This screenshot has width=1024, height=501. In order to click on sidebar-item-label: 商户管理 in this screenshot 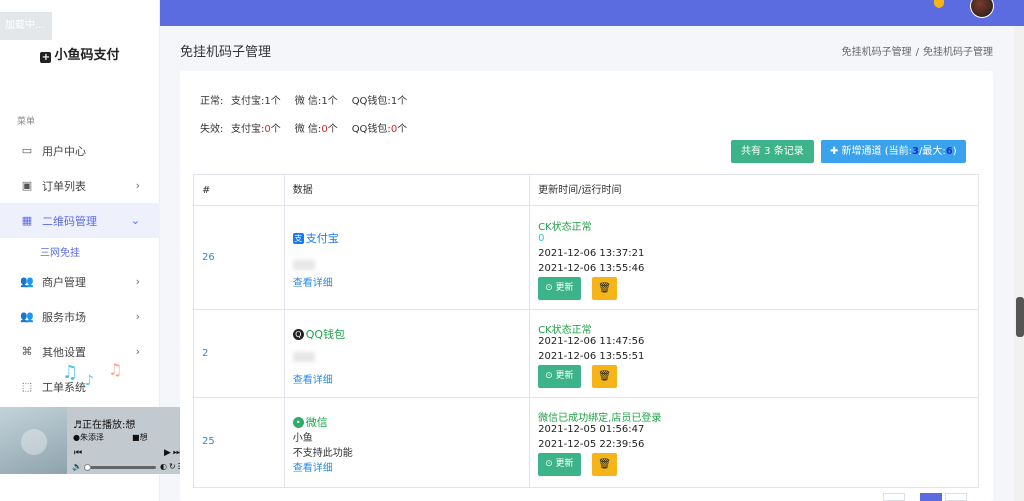, I will do `click(64, 282)`.